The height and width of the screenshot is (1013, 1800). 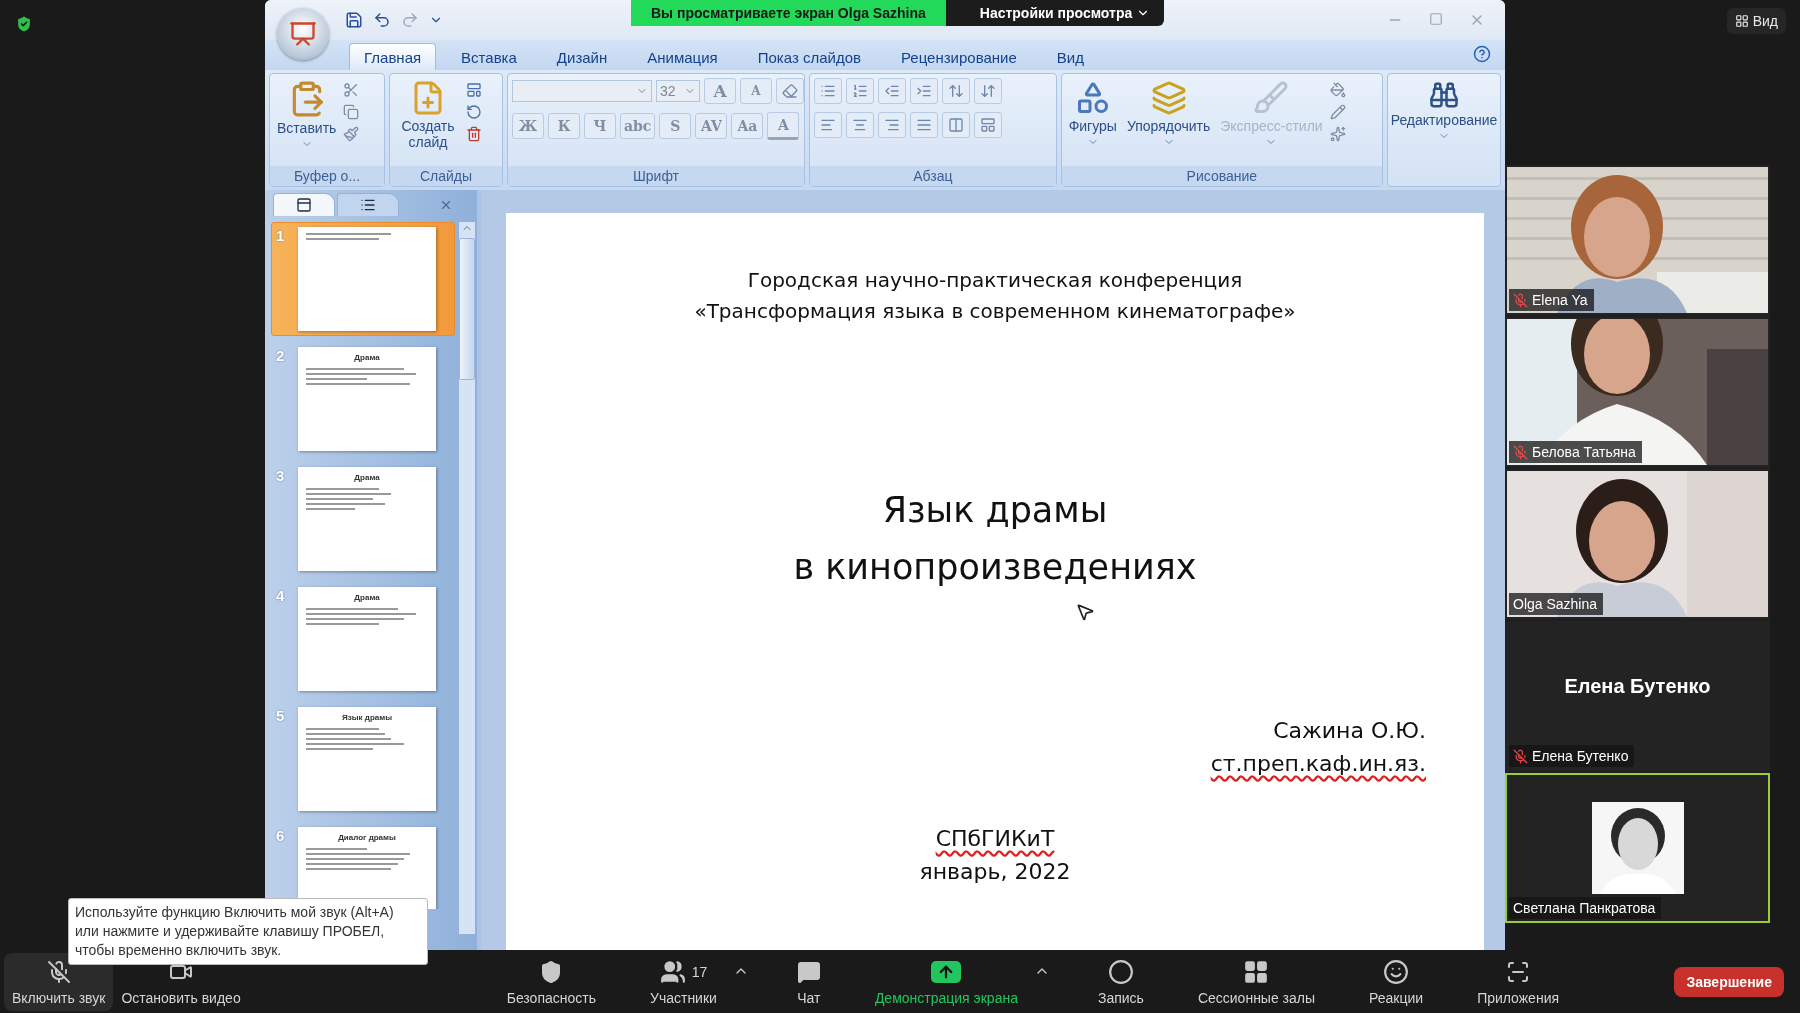 What do you see at coordinates (995, 510) in the screenshot?
I see `slide-title: Язык драмы` at bounding box center [995, 510].